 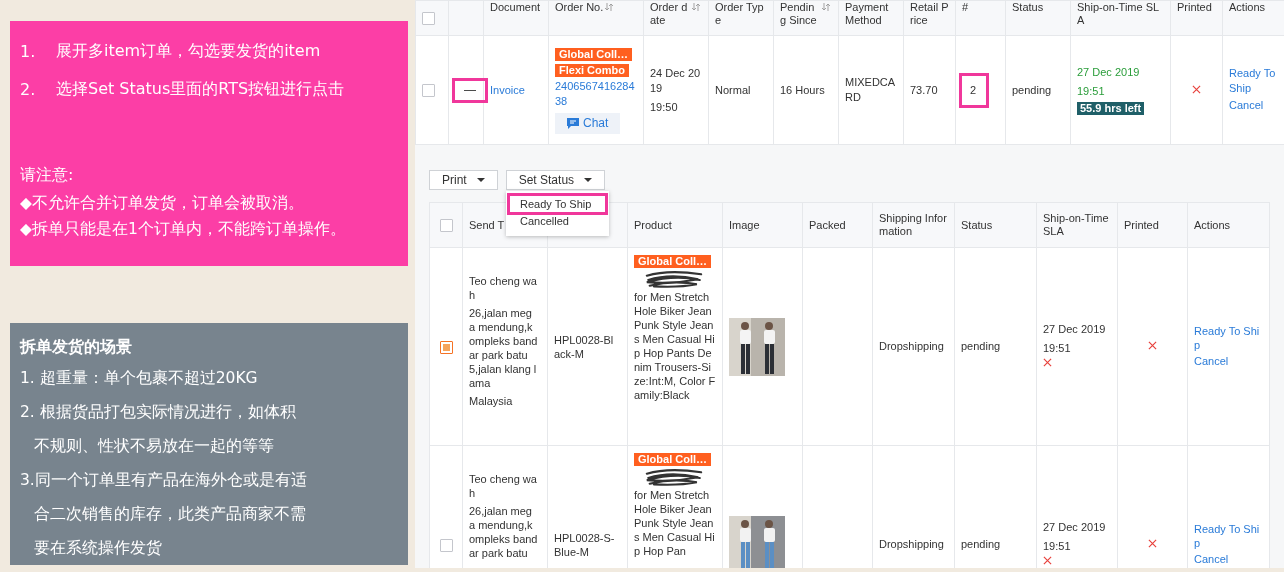 I want to click on retail-price: 73.70, so click(x=924, y=89).